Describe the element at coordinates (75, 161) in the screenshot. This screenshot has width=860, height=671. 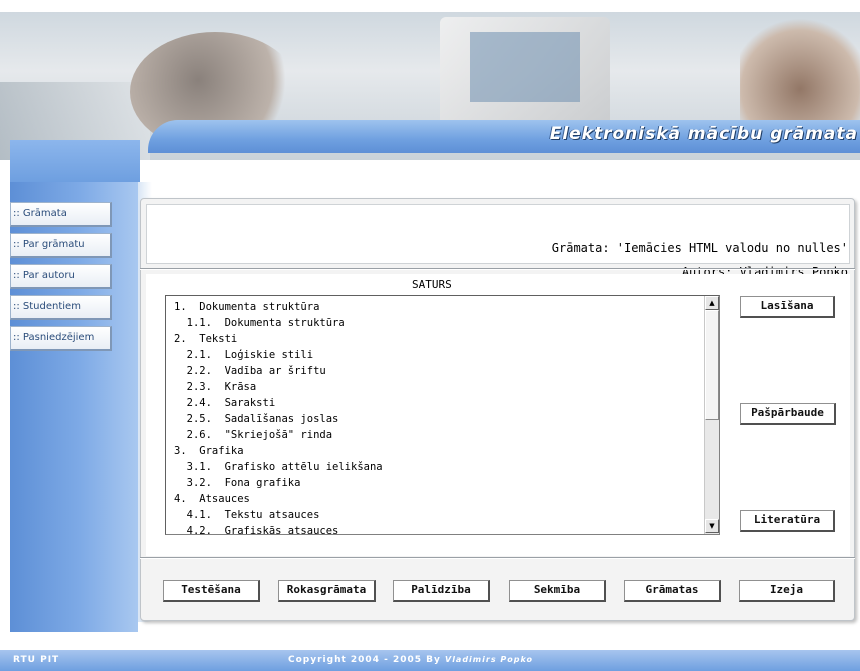
I see `sidebar-top-decoration` at that location.